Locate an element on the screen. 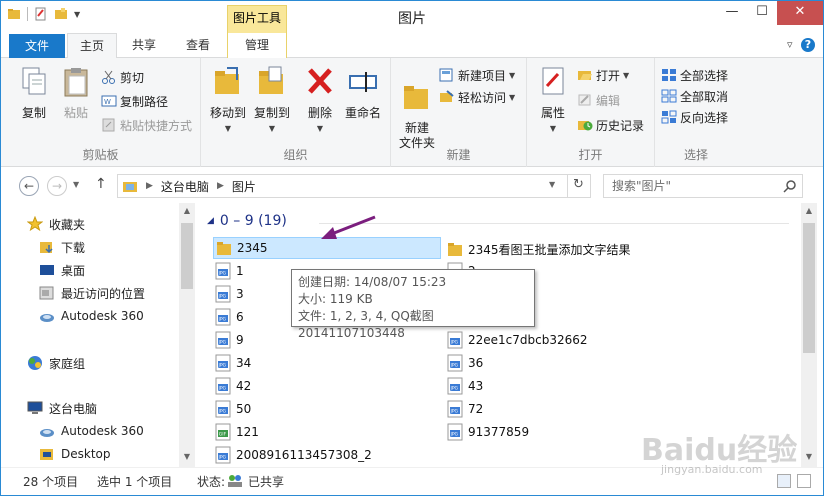 The image size is (824, 496). group-header: ◢ 0 – 9 (19) is located at coordinates (247, 221).